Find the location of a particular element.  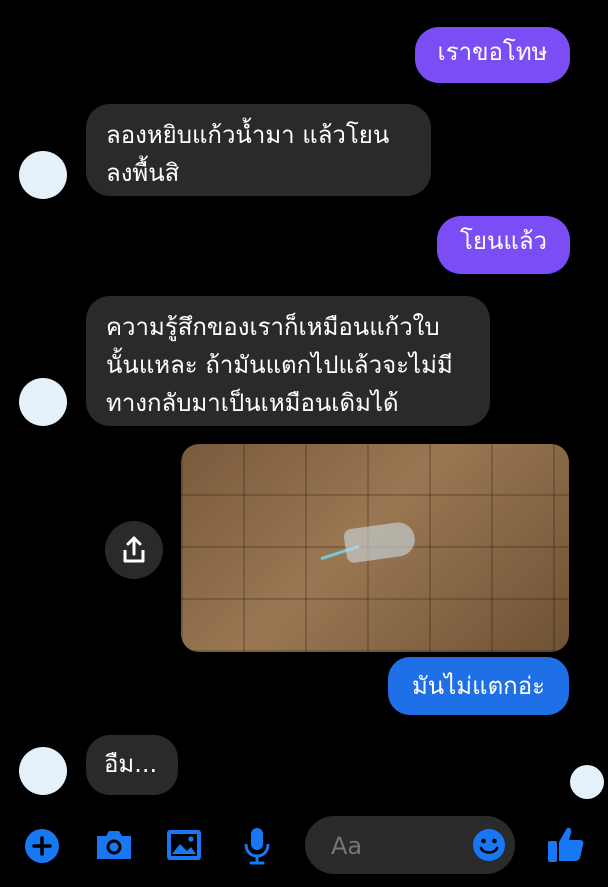

gallery-icon is located at coordinates (184, 845).